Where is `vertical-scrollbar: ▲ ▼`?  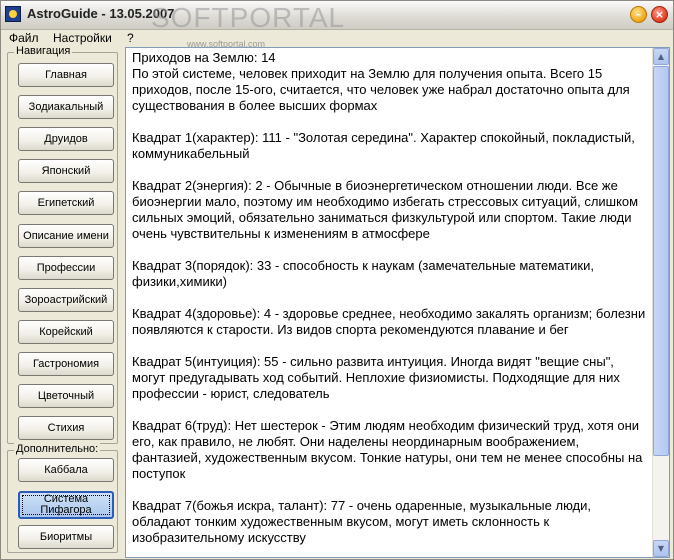 vertical-scrollbar: ▲ ▼ is located at coordinates (660, 302).